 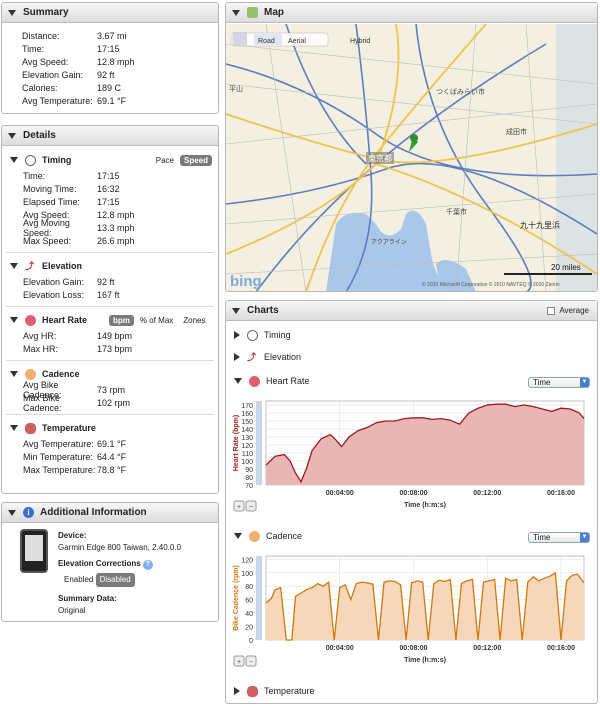 What do you see at coordinates (108, 188) in the screenshot?
I see `stat-value: 16:32` at bounding box center [108, 188].